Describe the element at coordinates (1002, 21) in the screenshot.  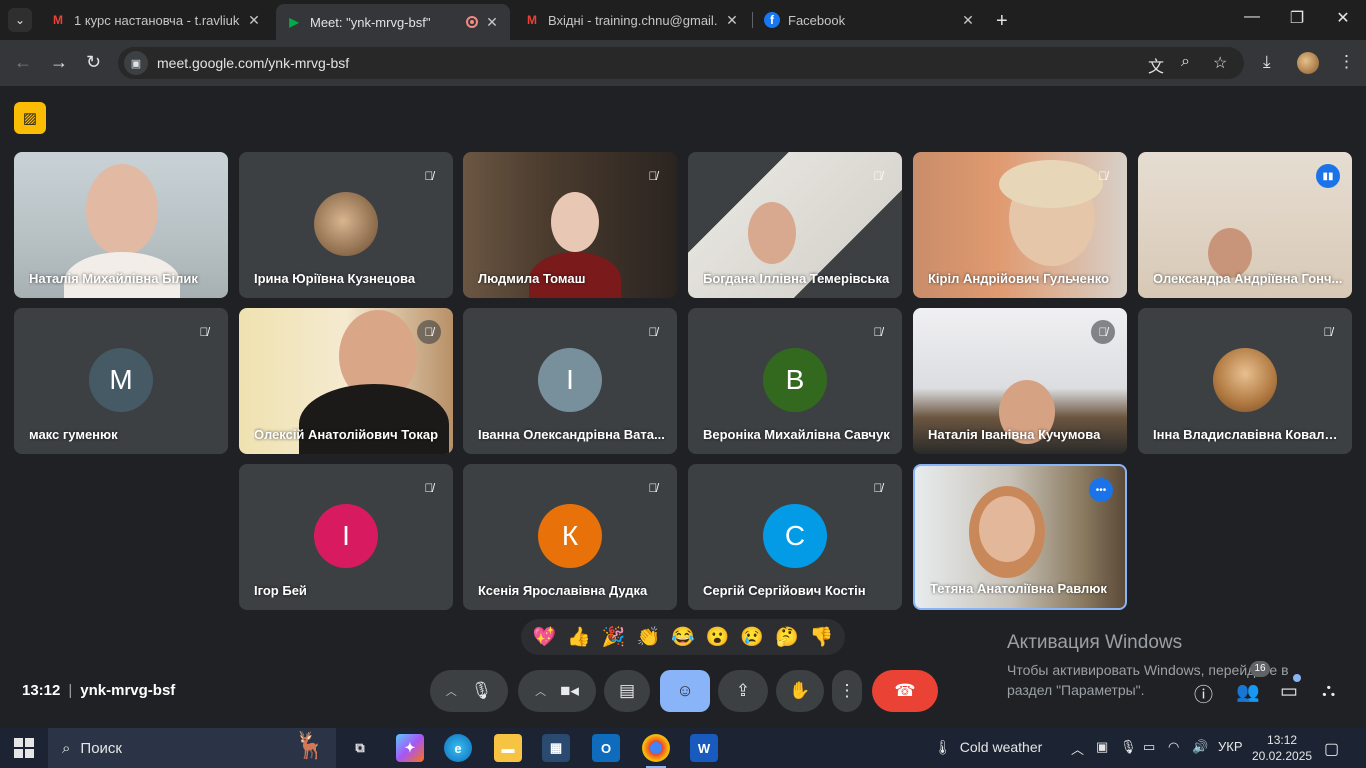
I see `new-tab-button: +` at that location.